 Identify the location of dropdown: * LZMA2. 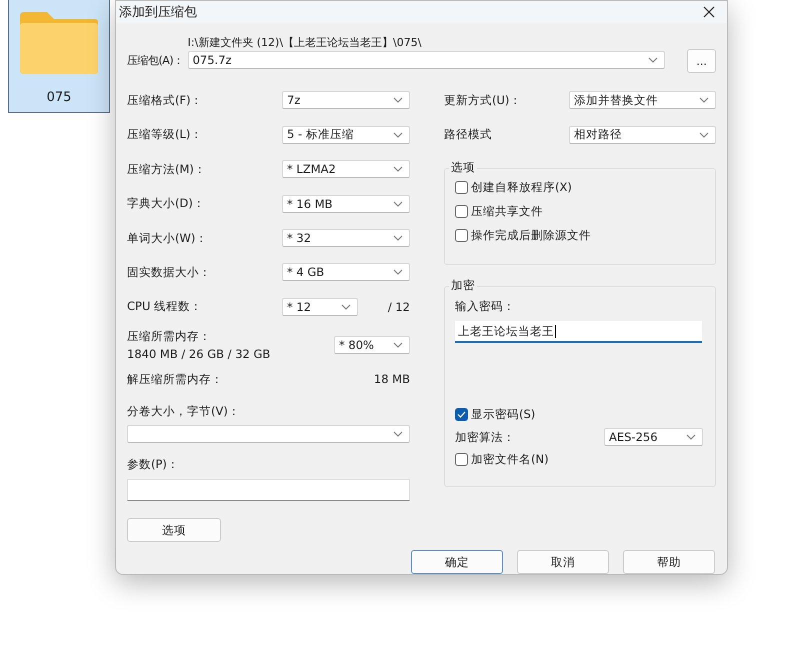
(346, 169).